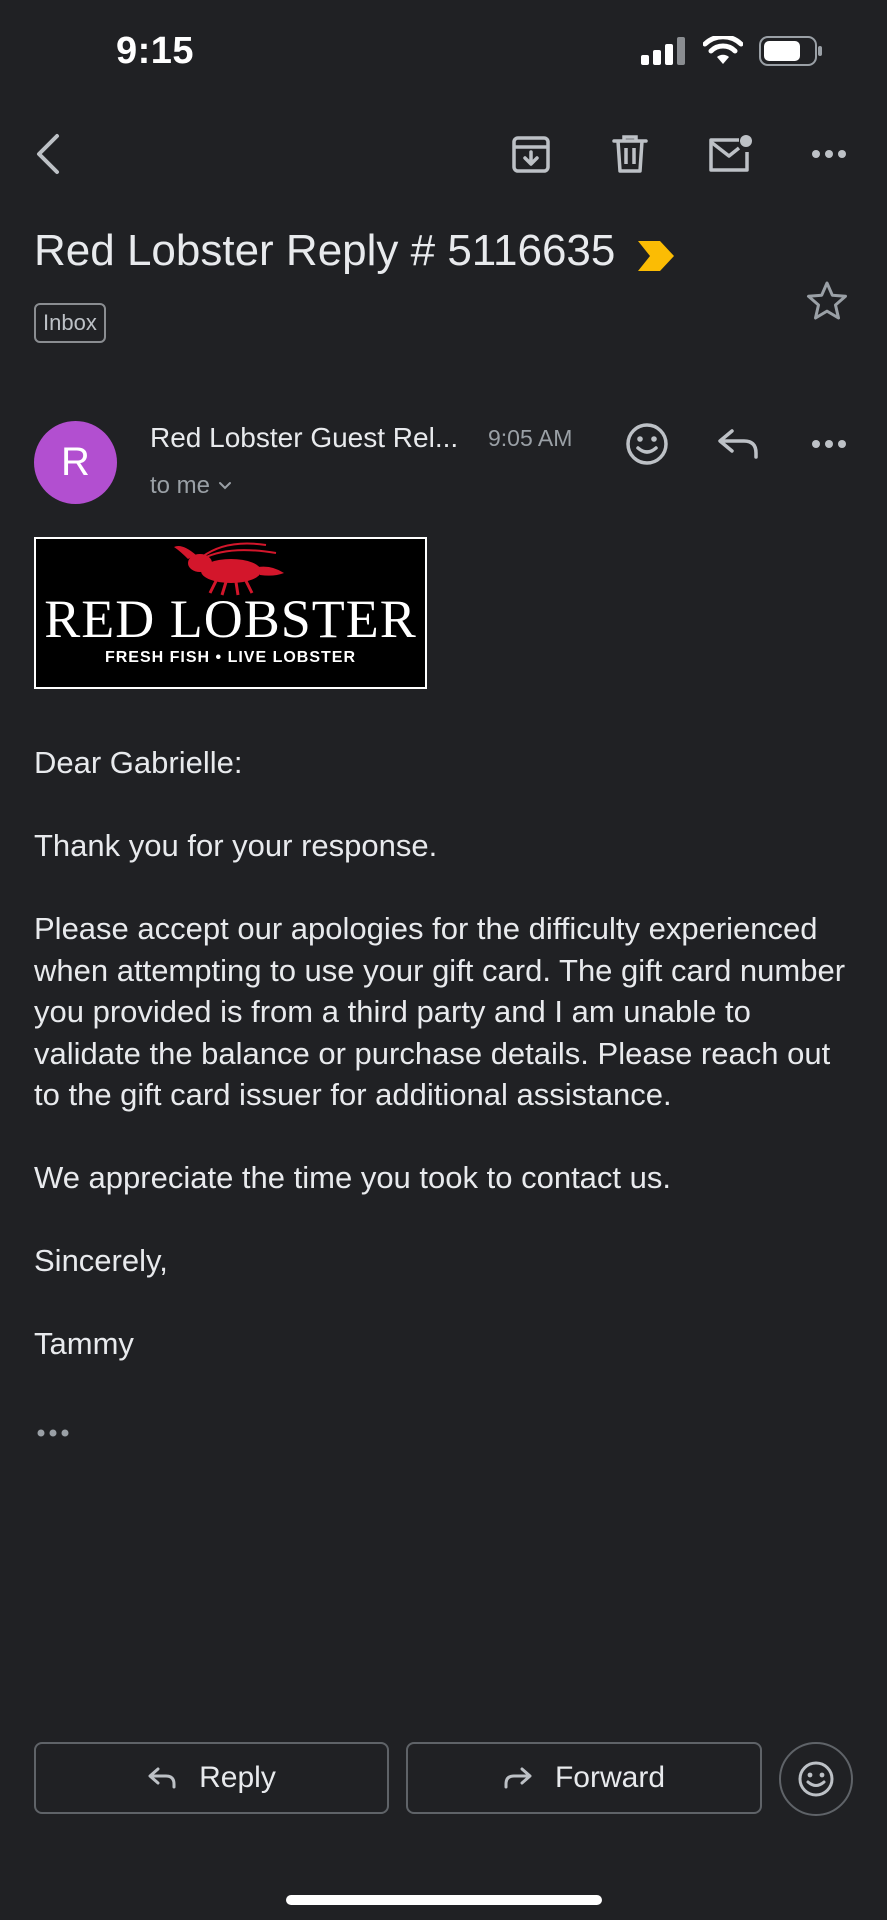  Describe the element at coordinates (723, 51) in the screenshot. I see `wifi-icon` at that location.